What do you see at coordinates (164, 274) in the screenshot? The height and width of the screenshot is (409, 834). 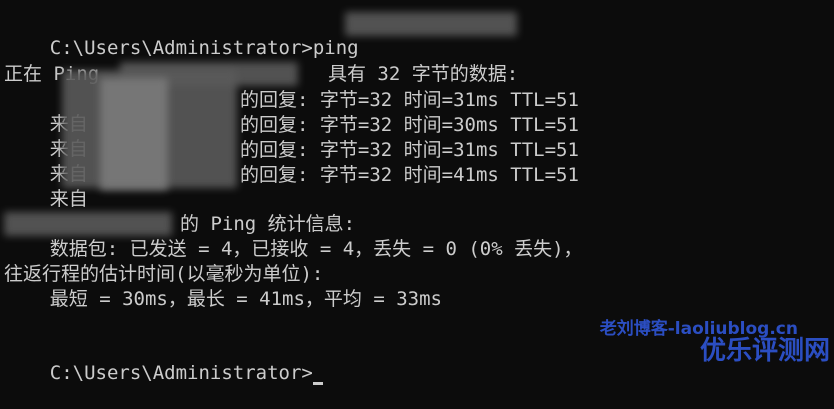 I see `rtt-header-line: 往返行程的估计时间(以毫秒为单位):` at bounding box center [164, 274].